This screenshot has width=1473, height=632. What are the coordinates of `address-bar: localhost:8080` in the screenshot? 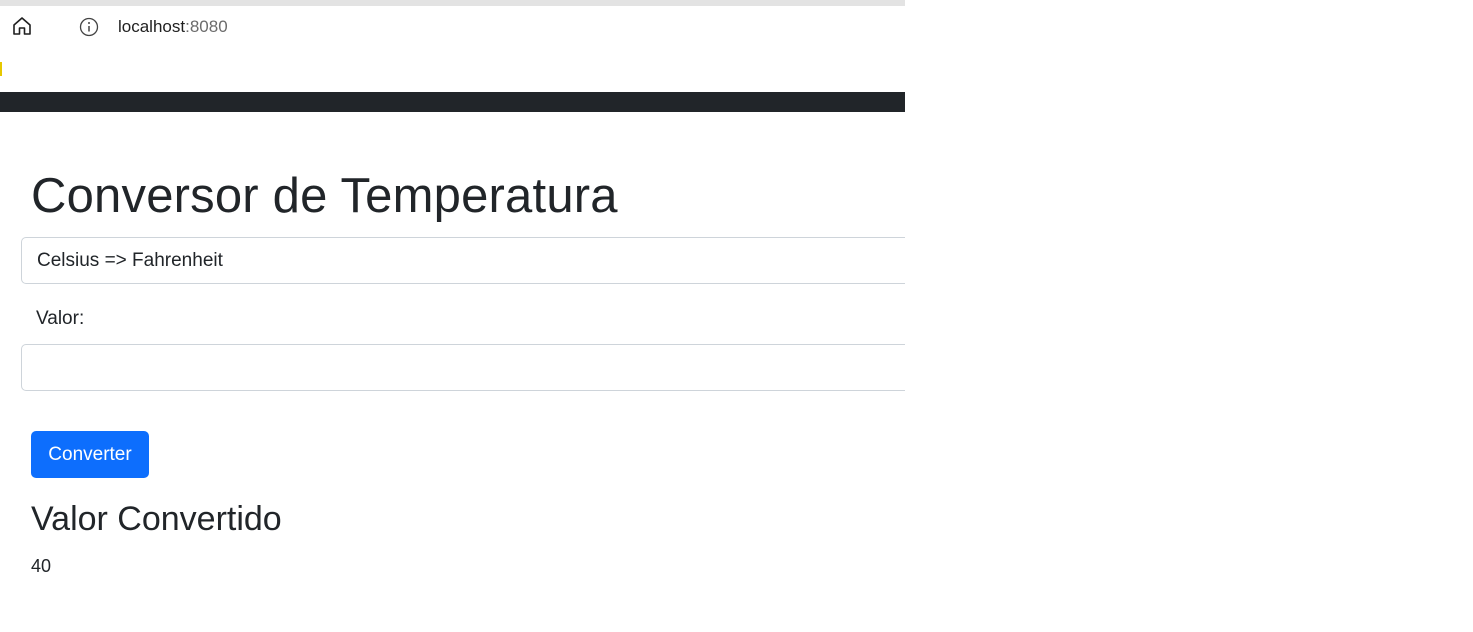 It's located at (481, 26).